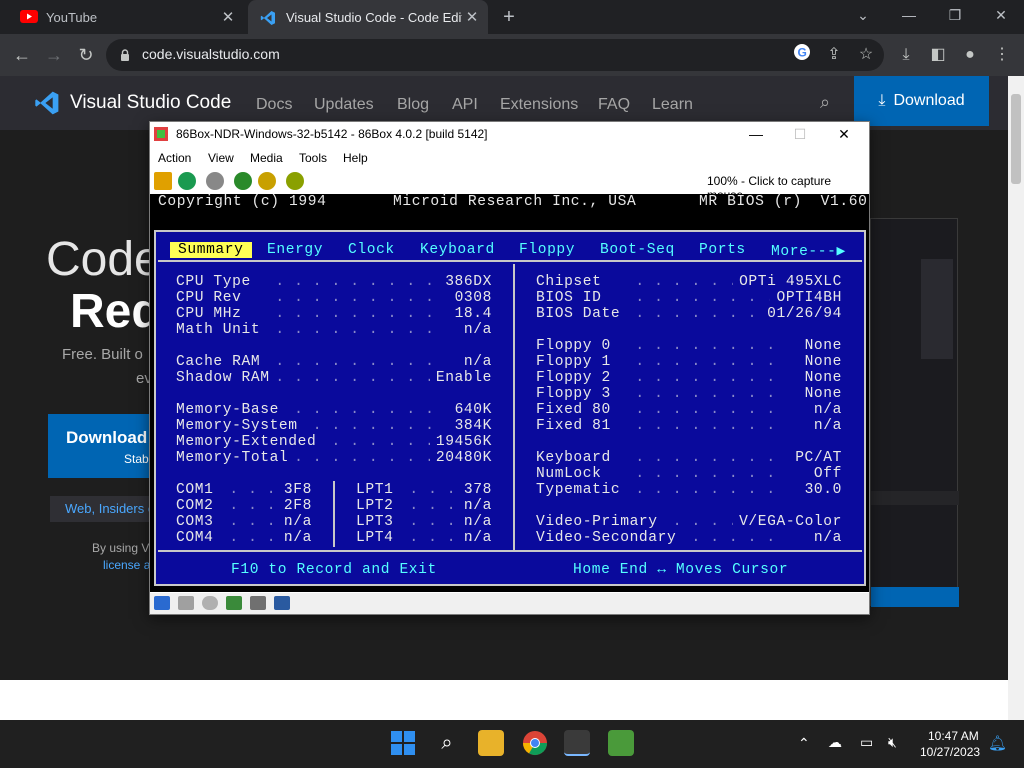 The width and height of the screenshot is (1024, 768). Describe the element at coordinates (126, 17) in the screenshot. I see `tab-youtube: YouTube ✕` at that location.